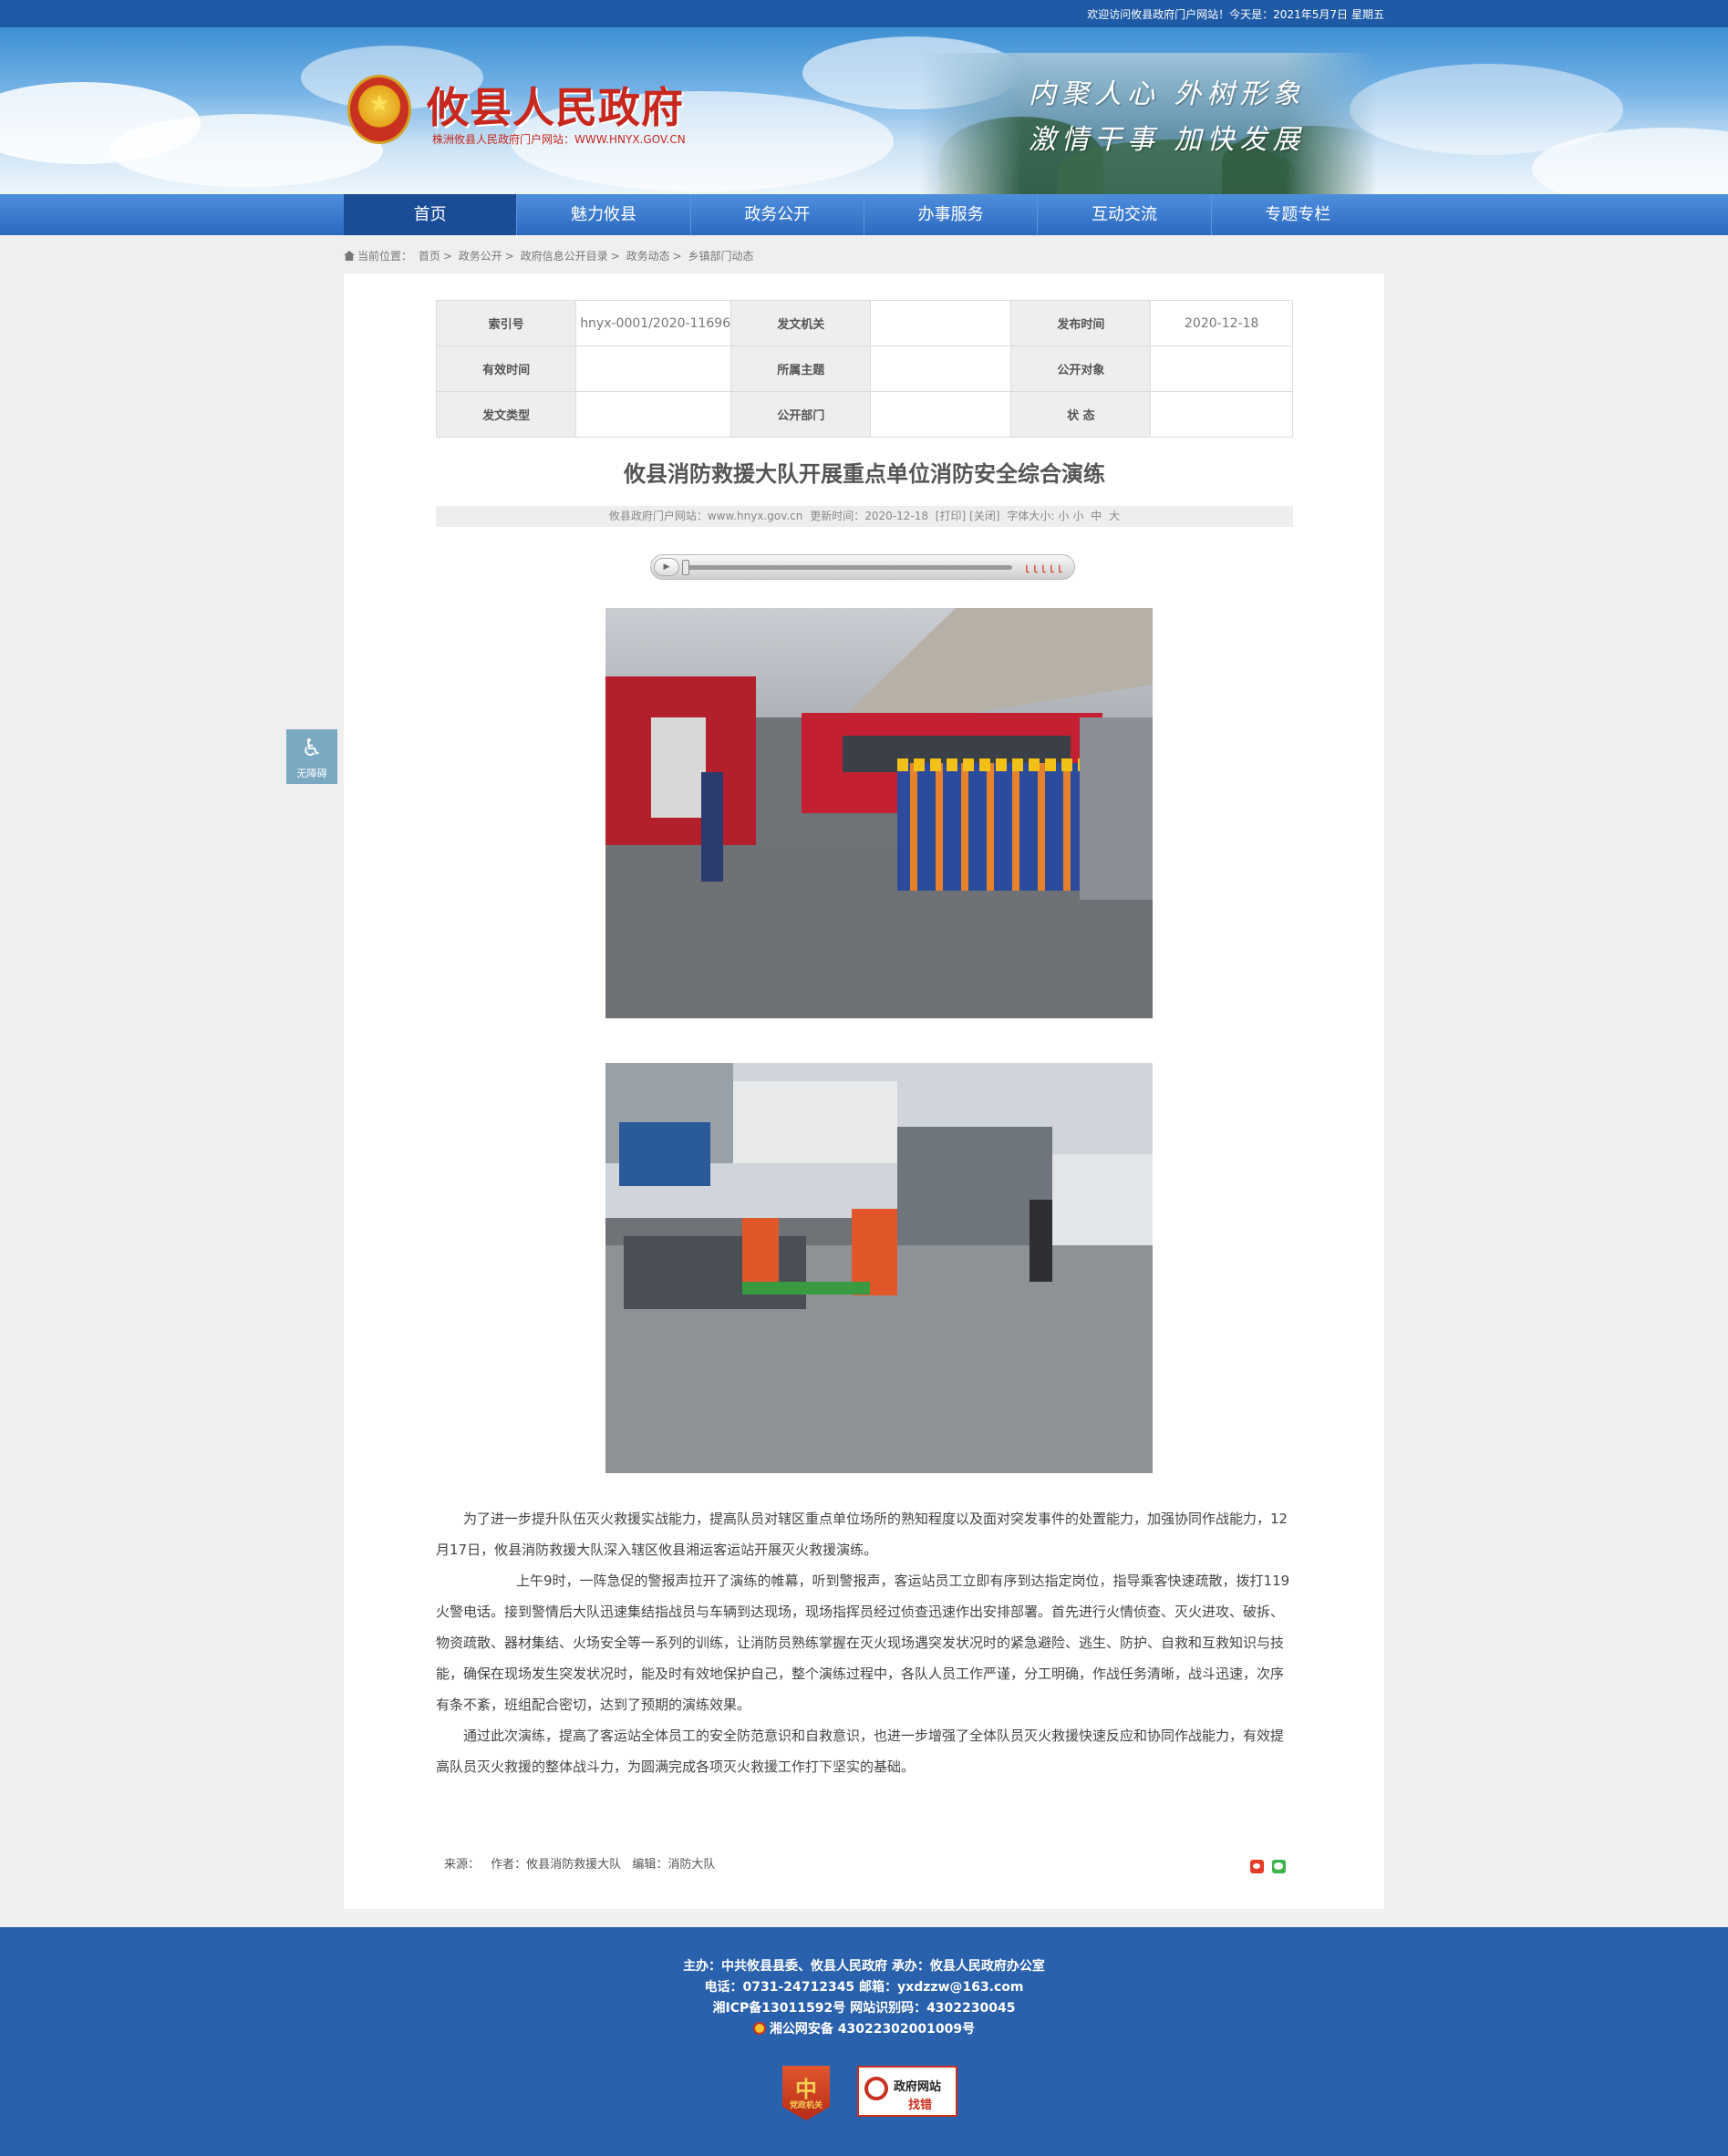 This screenshot has height=2156, width=1728. I want to click on cloud-decoration, so click(246, 150).